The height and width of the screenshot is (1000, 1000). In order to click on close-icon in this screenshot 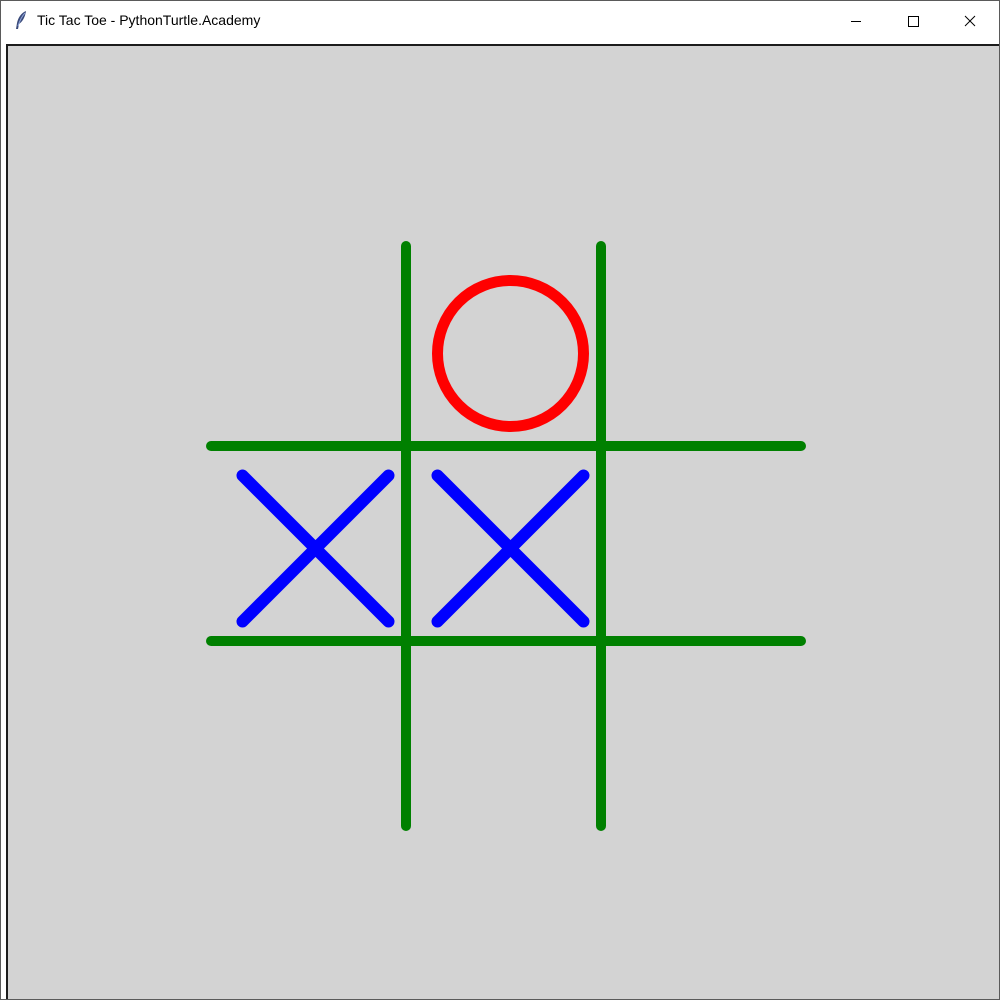, I will do `click(970, 20)`.